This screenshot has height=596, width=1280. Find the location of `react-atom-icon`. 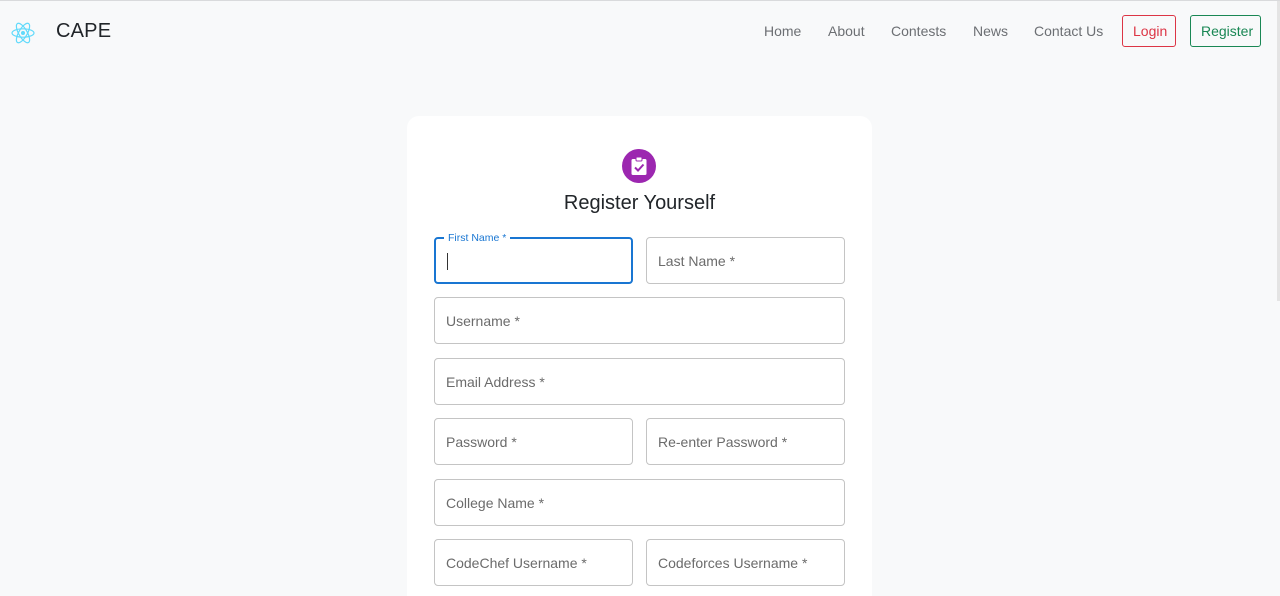

react-atom-icon is located at coordinates (23, 33).